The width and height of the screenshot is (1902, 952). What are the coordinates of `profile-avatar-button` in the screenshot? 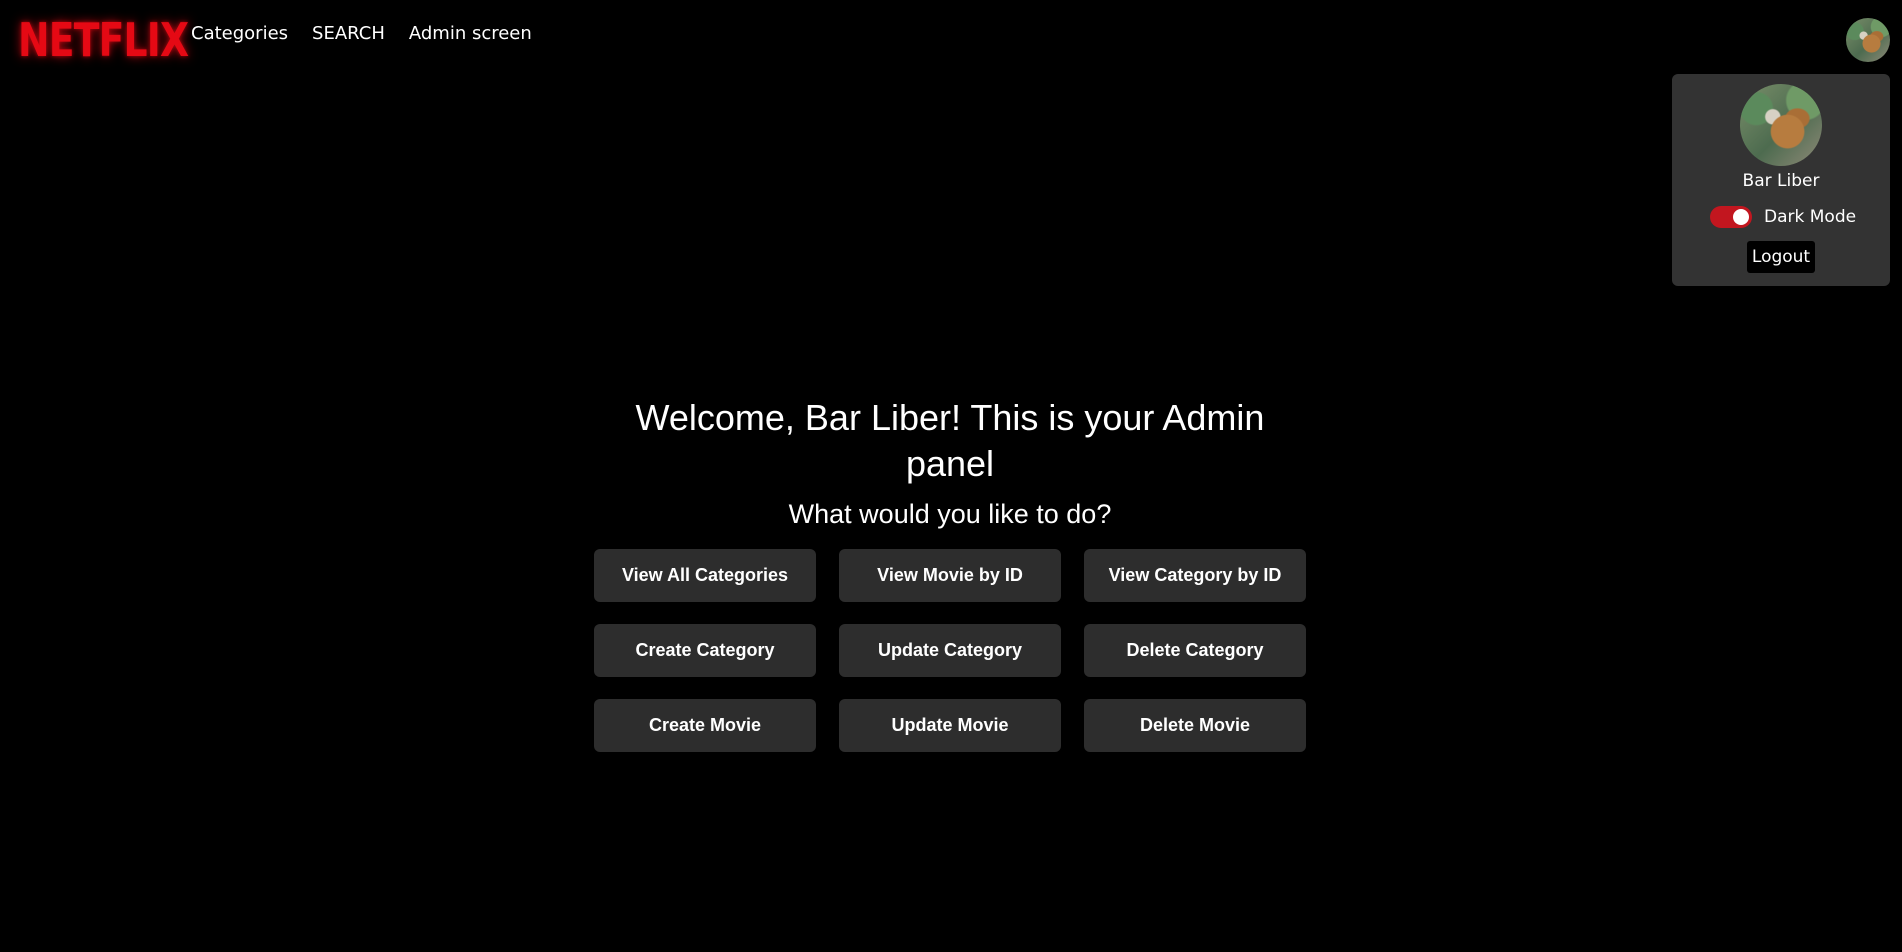 It's located at (1868, 40).